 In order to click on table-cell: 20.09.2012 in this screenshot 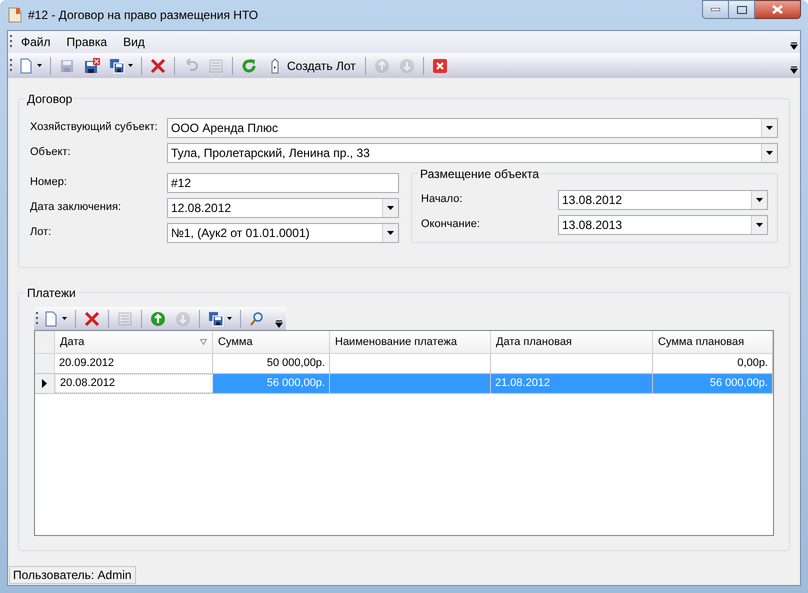, I will do `click(134, 363)`.